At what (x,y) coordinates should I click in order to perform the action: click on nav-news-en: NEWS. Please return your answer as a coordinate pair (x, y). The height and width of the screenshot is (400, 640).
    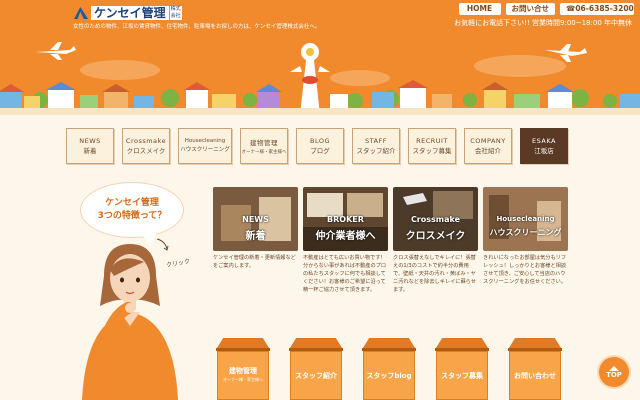
    Looking at the image, I should click on (90, 141).